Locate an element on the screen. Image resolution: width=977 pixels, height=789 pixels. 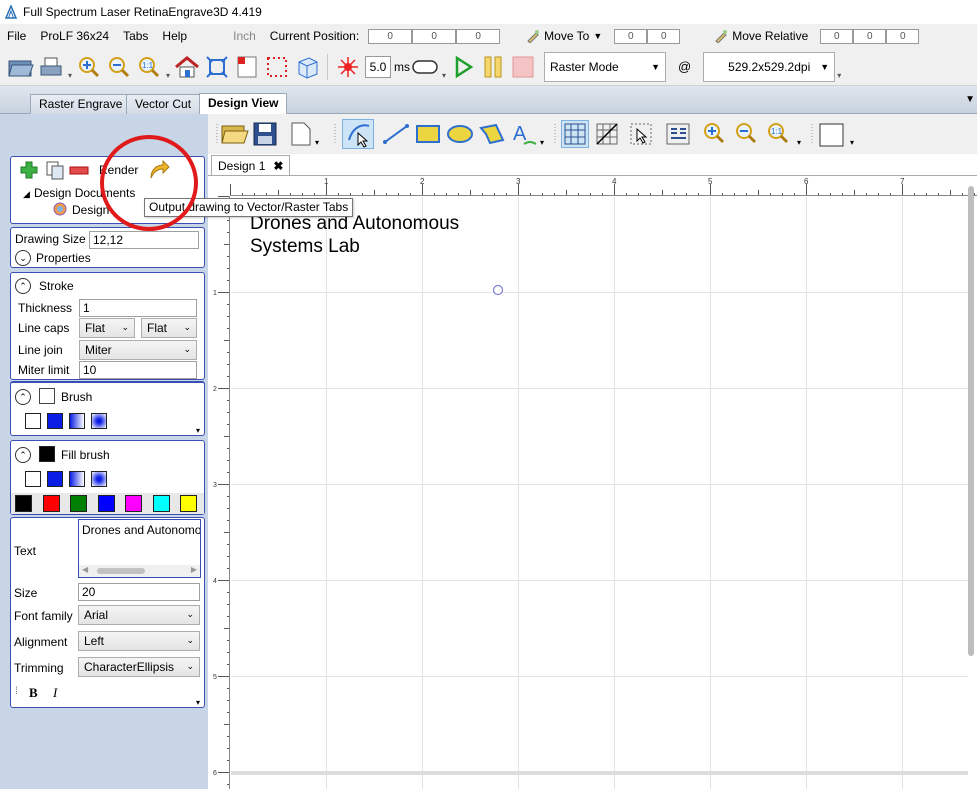
laser-fire-button is located at coordinates (348, 67).